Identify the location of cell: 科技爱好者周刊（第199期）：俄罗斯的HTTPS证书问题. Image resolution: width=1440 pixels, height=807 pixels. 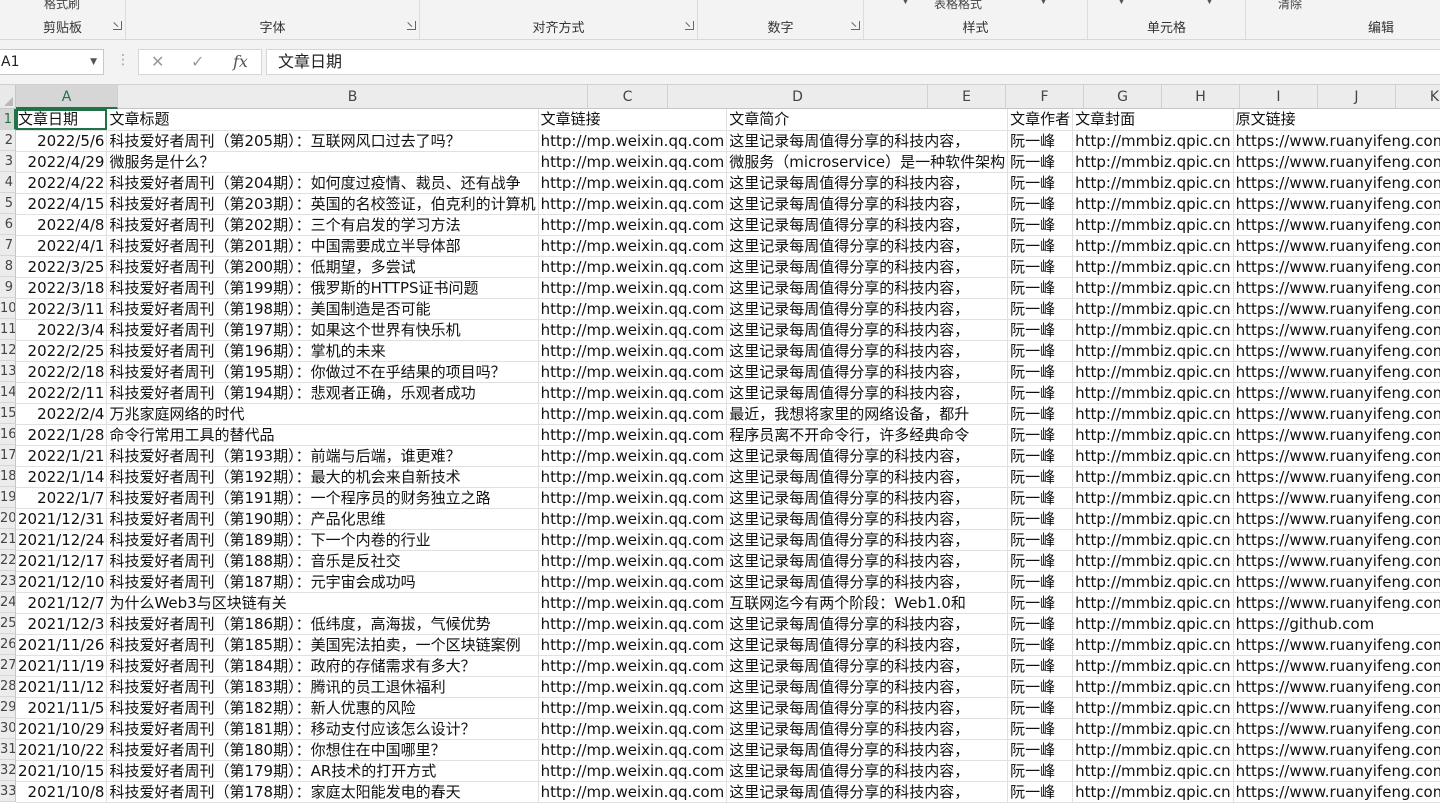
(322, 288).